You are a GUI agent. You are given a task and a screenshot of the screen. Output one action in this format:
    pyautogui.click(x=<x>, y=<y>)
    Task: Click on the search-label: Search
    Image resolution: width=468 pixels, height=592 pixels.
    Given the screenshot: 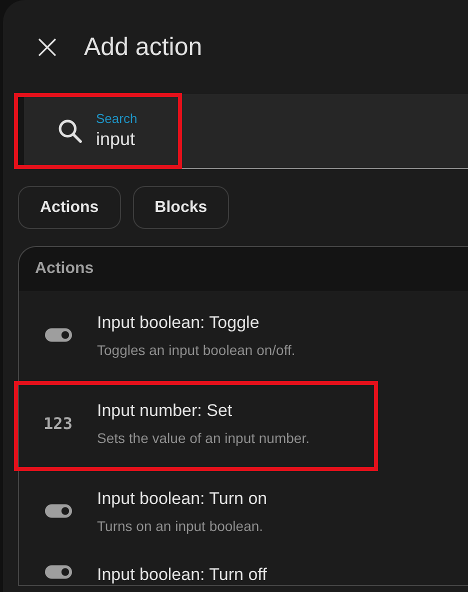 What is the action you would take?
    pyautogui.click(x=117, y=118)
    